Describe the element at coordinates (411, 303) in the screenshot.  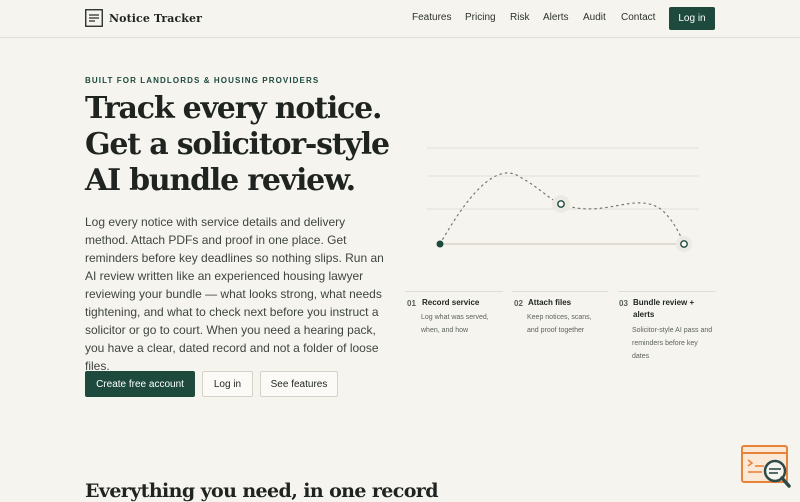
I see `step-number: 01` at that location.